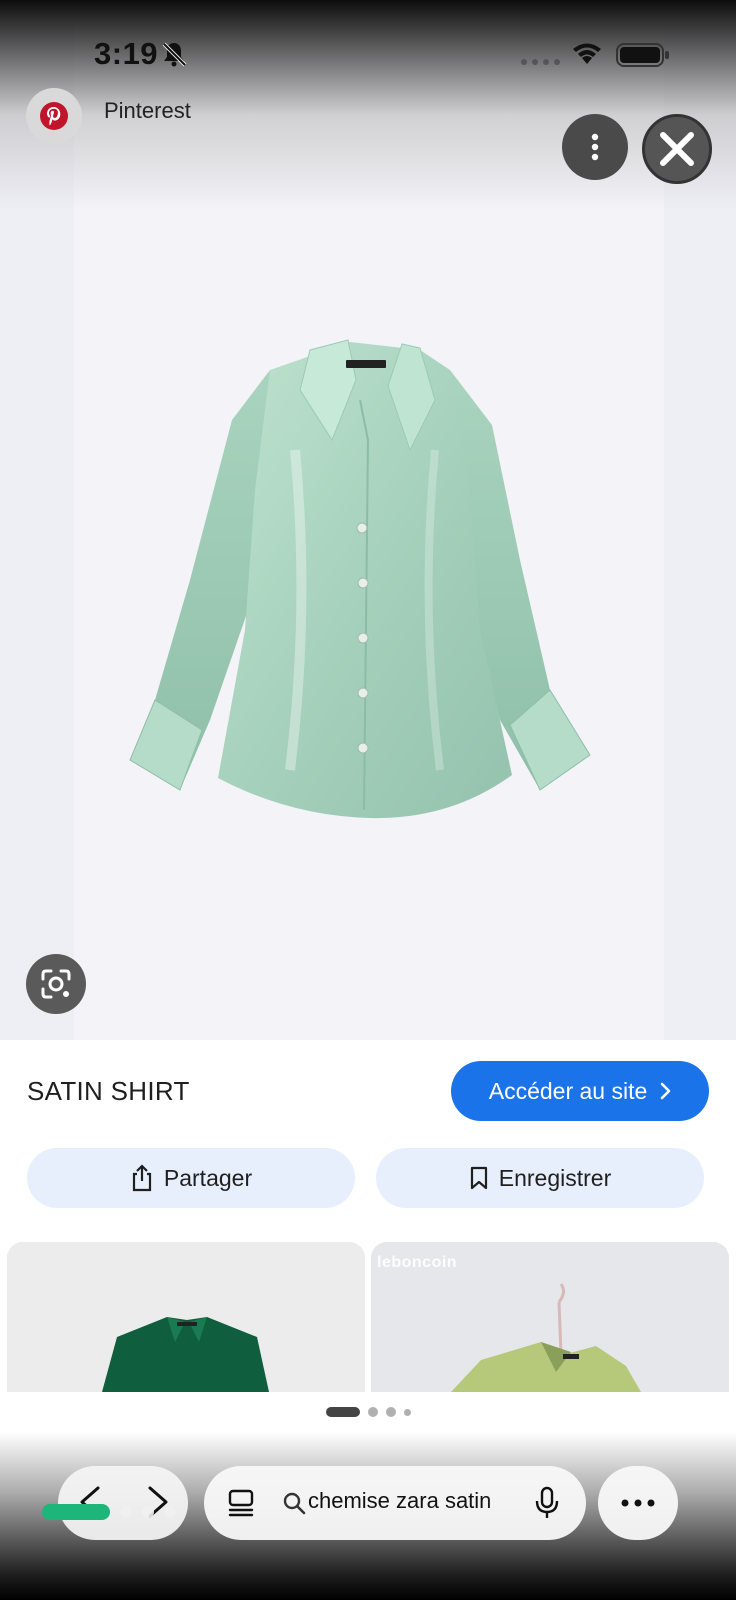  I want to click on status-time: 3:19, so click(126, 53).